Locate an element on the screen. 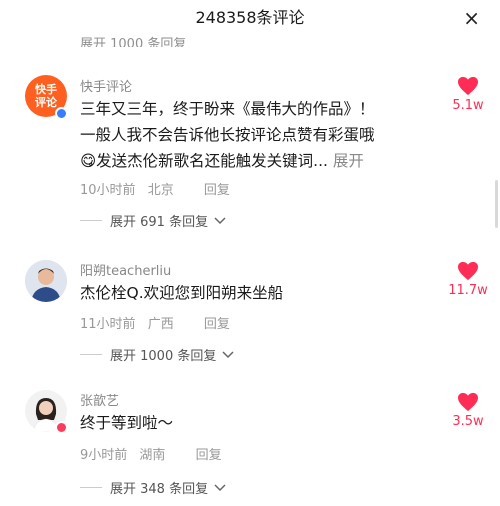 Image resolution: width=500 pixels, height=506 pixels. comment-text-line: 终于等到啦～ is located at coordinates (127, 423).